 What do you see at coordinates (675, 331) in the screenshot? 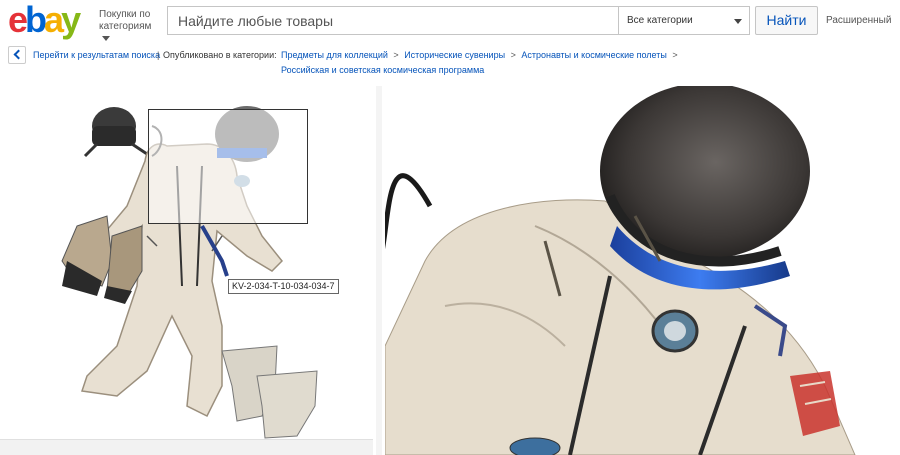
I see `valve-icon` at bounding box center [675, 331].